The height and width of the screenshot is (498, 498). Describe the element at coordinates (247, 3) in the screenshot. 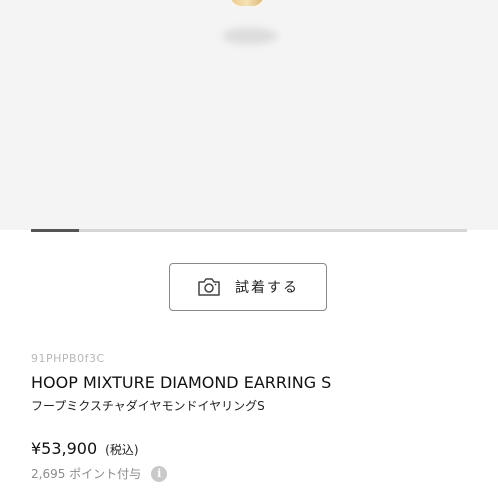

I see `product-image` at that location.